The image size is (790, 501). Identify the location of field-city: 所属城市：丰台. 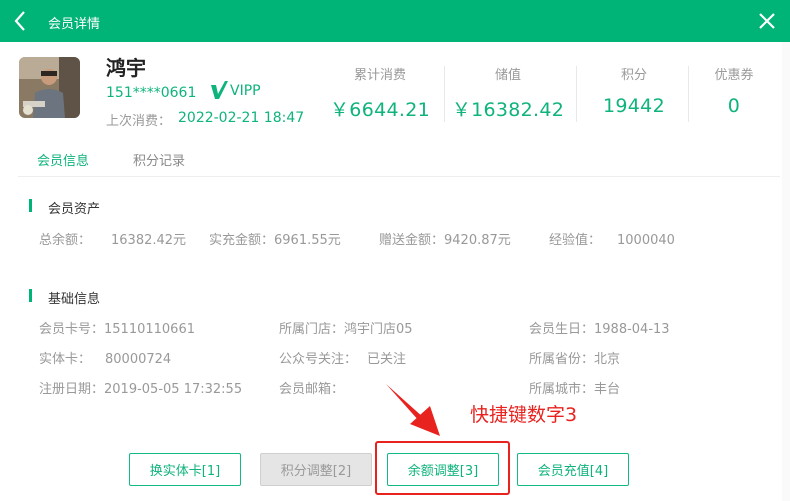
(574, 387).